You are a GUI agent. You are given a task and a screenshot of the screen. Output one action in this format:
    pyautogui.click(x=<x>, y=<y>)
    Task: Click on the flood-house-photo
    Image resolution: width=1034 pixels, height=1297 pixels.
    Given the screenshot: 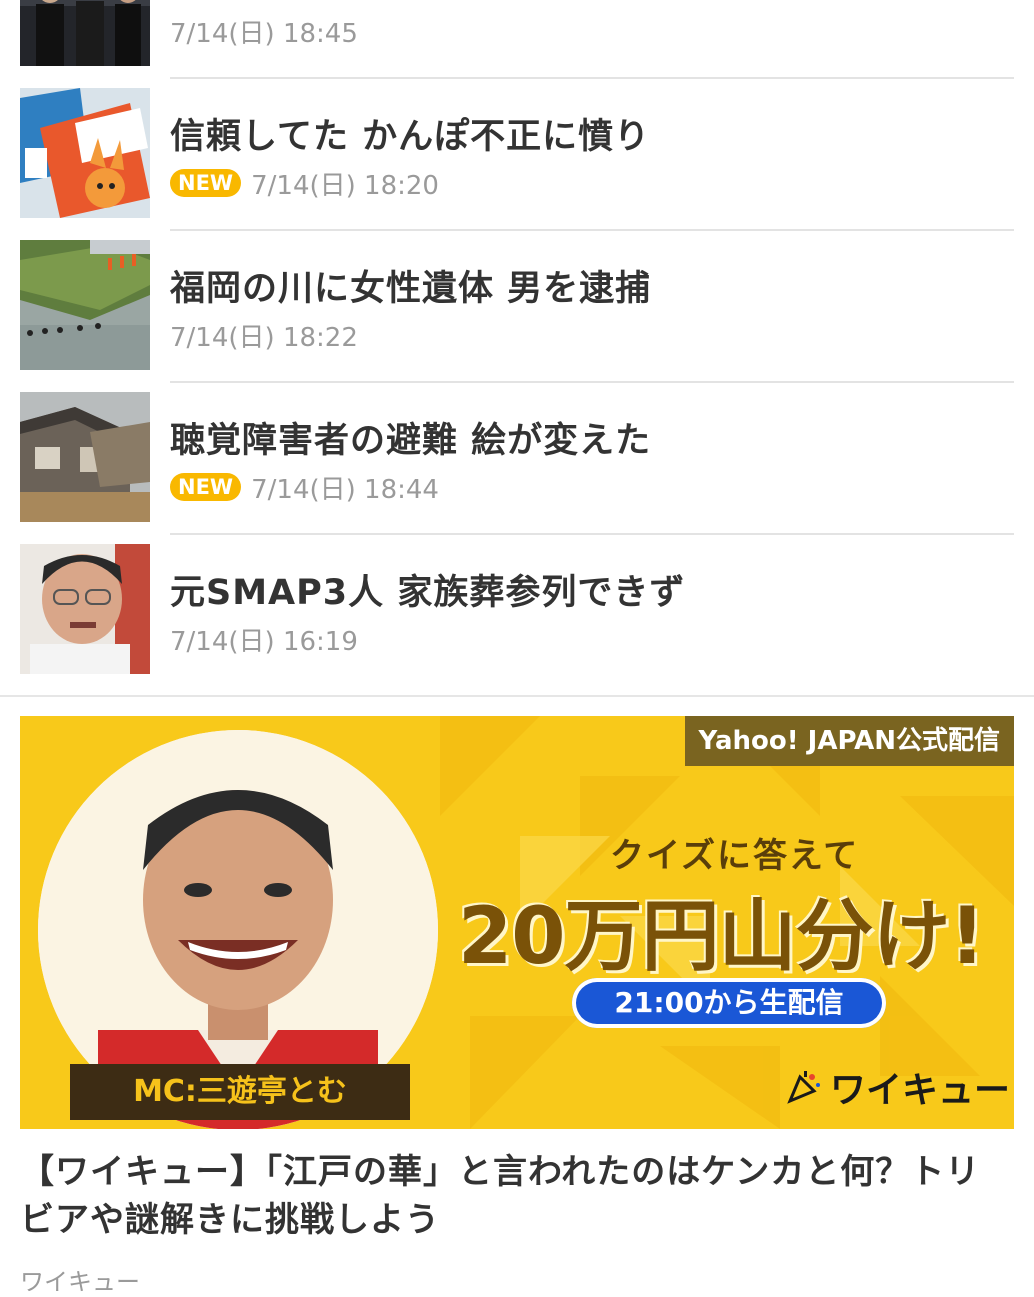 What is the action you would take?
    pyautogui.click(x=85, y=457)
    